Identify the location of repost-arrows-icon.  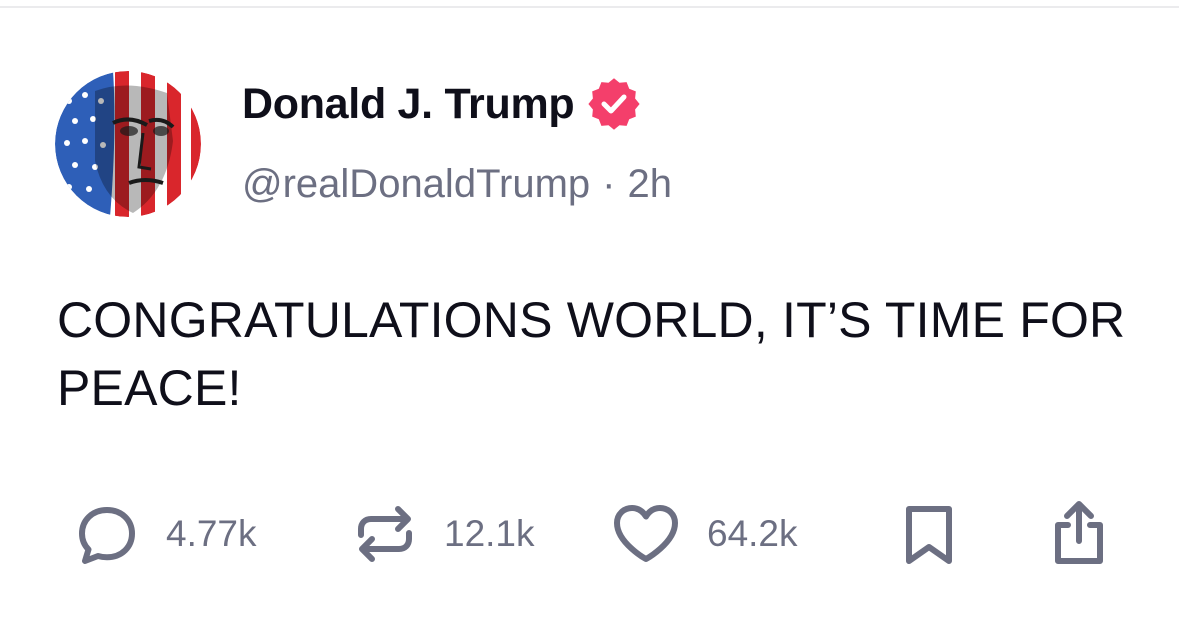
(385, 534).